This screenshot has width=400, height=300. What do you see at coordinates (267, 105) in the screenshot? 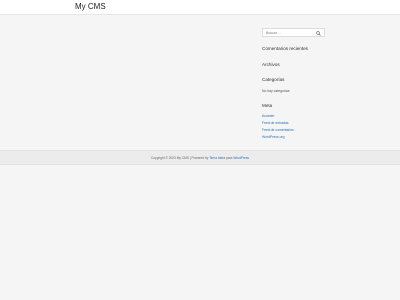
I see `meta-title: Meta` at bounding box center [267, 105].